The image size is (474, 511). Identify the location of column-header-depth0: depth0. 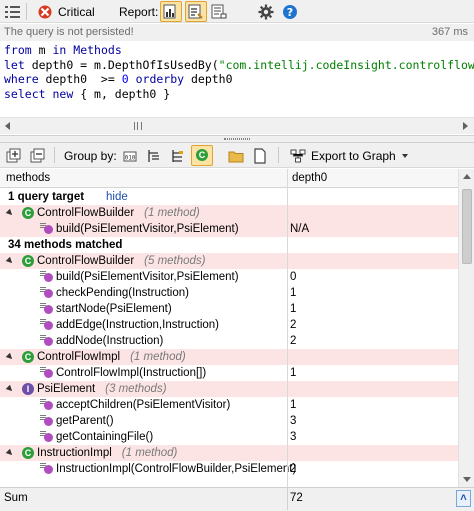
(309, 178).